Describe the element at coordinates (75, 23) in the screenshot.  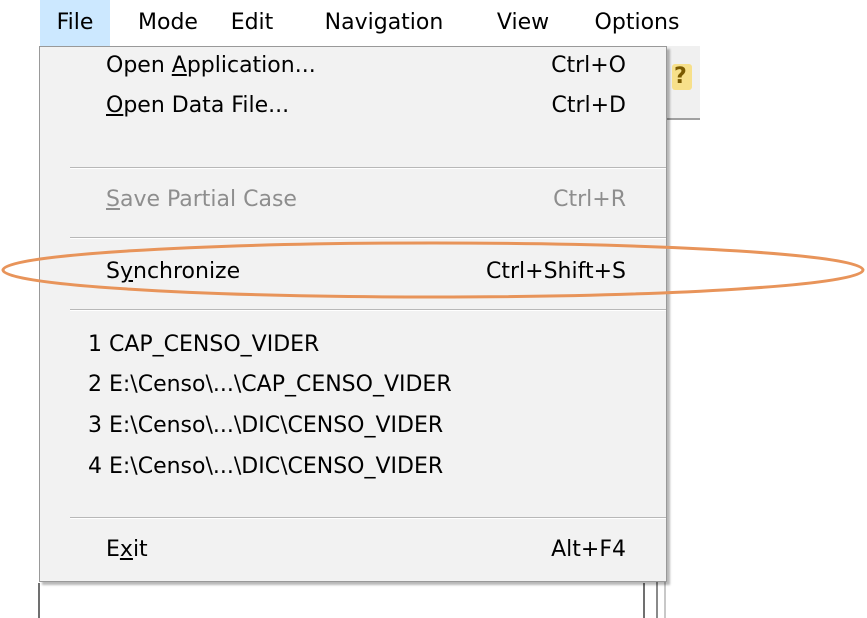
I see `menu-file: File` at that location.